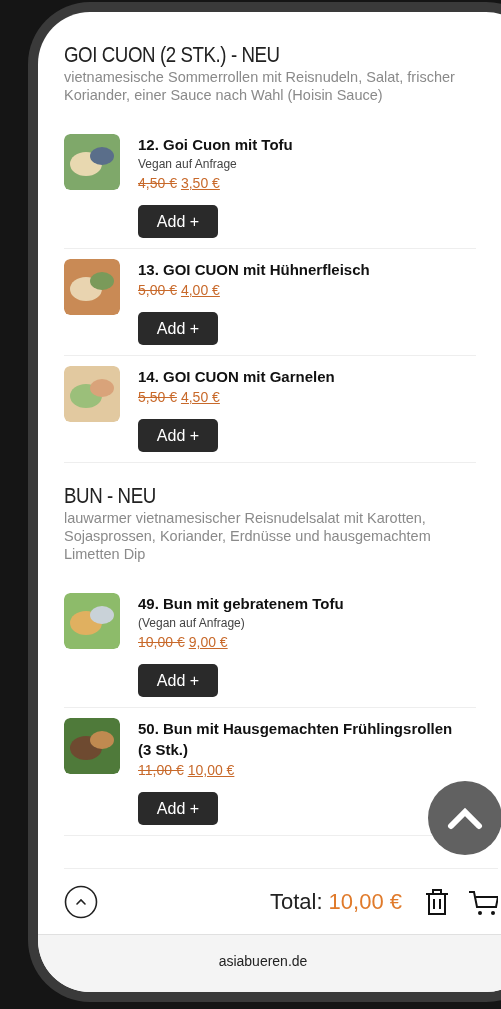  I want to click on total-label: Total:, so click(296, 902).